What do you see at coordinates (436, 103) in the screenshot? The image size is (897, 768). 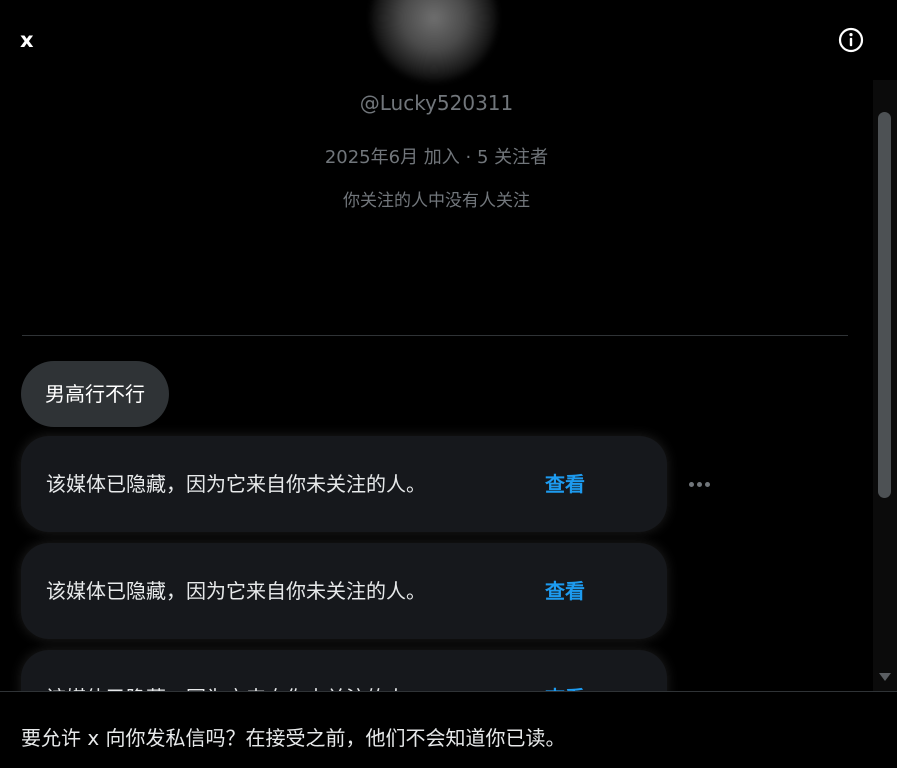 I see `profile-handle: @Lucky520311` at bounding box center [436, 103].